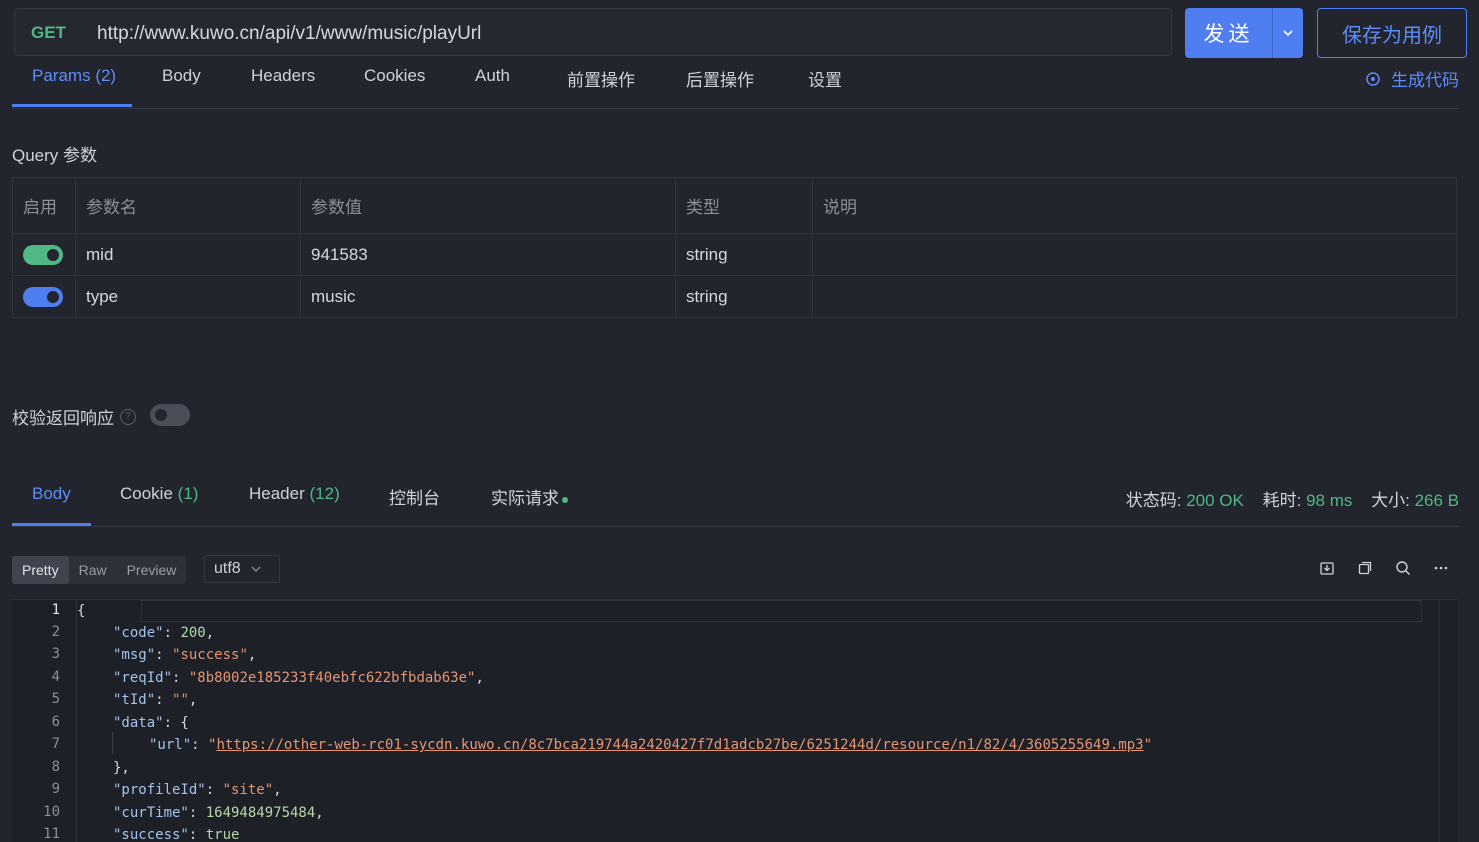  Describe the element at coordinates (61, 75) in the screenshot. I see `tab-params-label: Params` at that location.